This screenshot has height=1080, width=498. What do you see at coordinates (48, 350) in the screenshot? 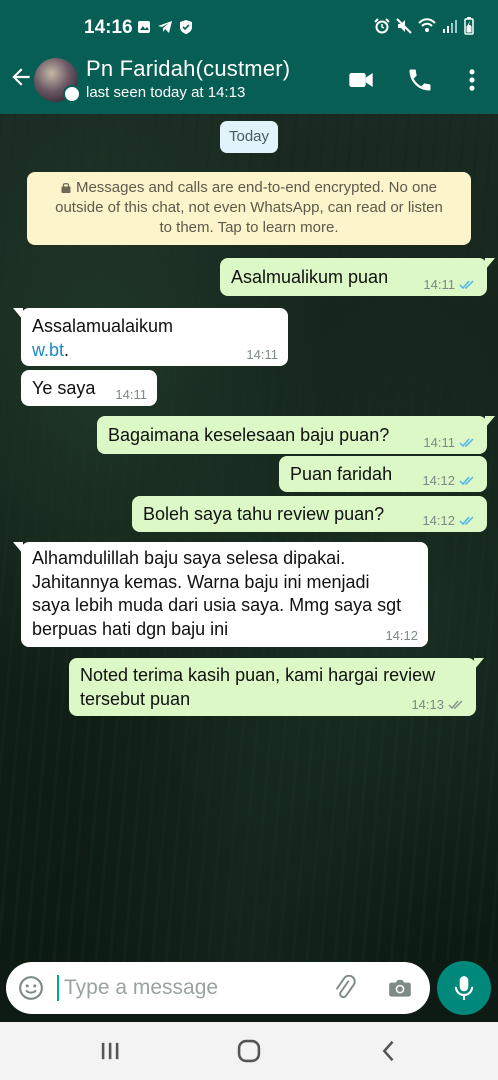
I see `message-link: w.bt` at bounding box center [48, 350].